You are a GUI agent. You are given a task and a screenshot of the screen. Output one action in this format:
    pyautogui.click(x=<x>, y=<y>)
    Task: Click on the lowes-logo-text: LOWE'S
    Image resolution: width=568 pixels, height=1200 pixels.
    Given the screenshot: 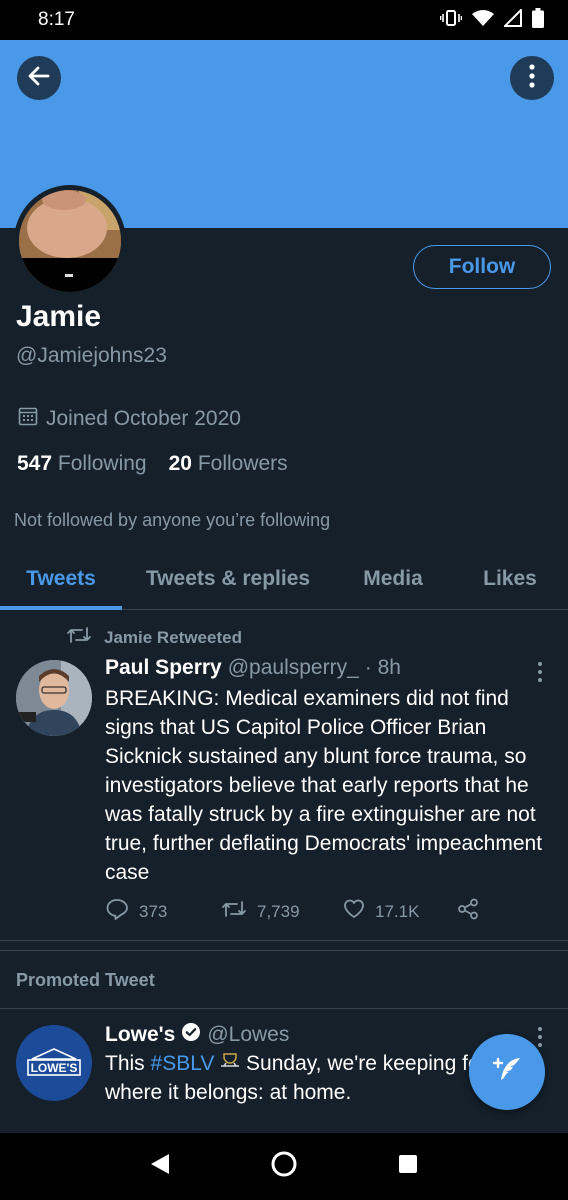 What is the action you would take?
    pyautogui.click(x=54, y=1068)
    